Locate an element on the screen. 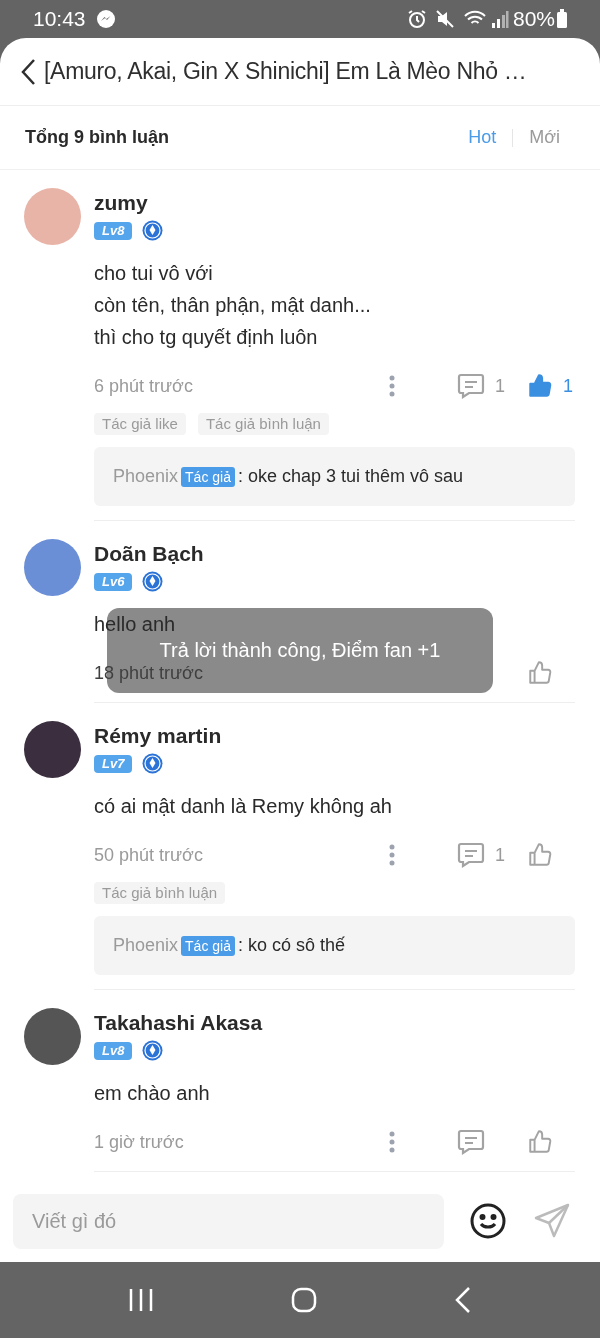 The image size is (600, 1338). username: zumy is located at coordinates (121, 203).